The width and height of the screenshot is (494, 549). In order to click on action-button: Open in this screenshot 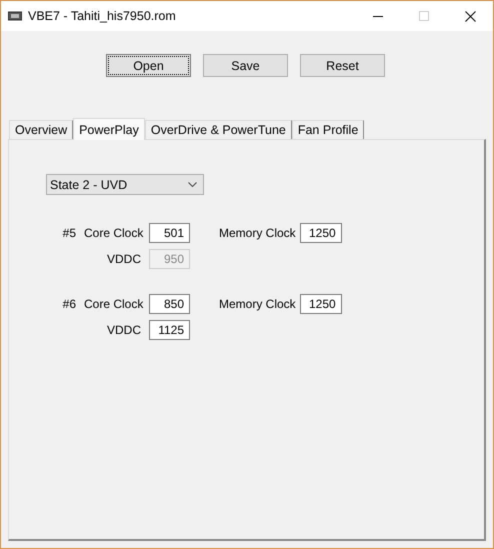, I will do `click(148, 65)`.